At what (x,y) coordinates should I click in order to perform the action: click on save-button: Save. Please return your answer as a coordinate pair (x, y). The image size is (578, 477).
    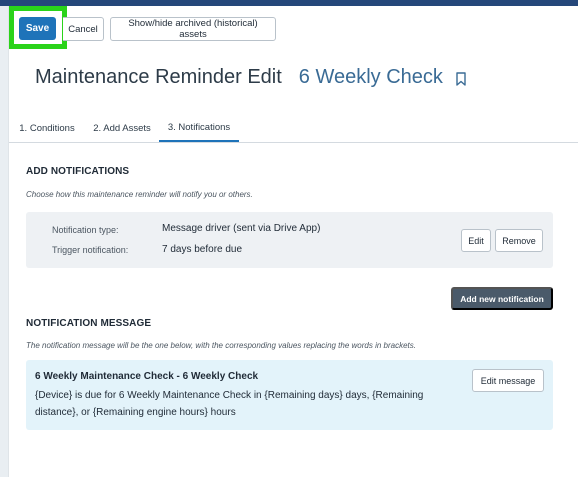
    Looking at the image, I should click on (37, 28).